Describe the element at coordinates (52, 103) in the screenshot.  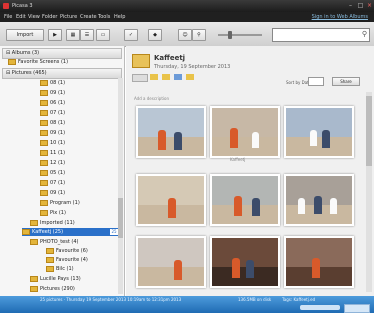
I see `tree-item: 06 (1)` at that location.